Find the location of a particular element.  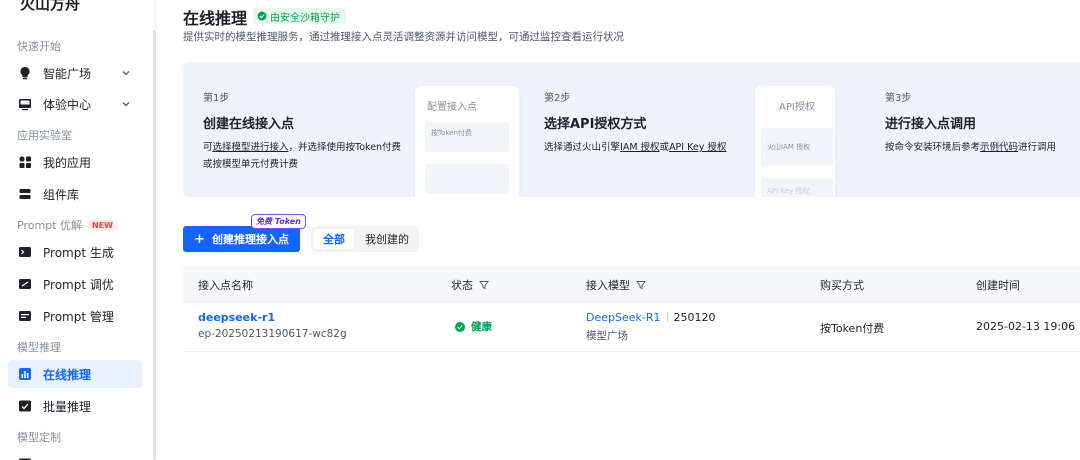

mock-iam-chip: 火山IAM 授权 is located at coordinates (797, 147).